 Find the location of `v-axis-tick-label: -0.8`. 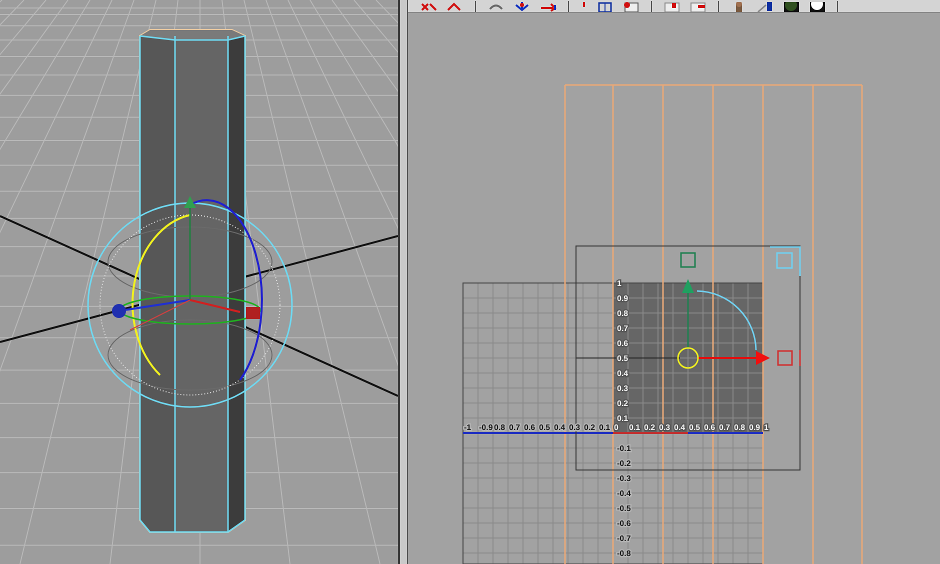

v-axis-tick-label: -0.8 is located at coordinates (624, 553).